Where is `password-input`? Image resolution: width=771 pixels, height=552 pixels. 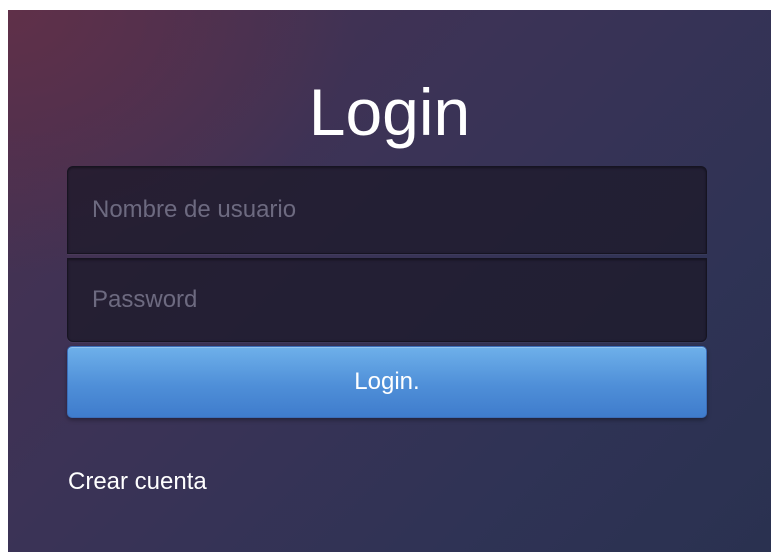 password-input is located at coordinates (387, 300).